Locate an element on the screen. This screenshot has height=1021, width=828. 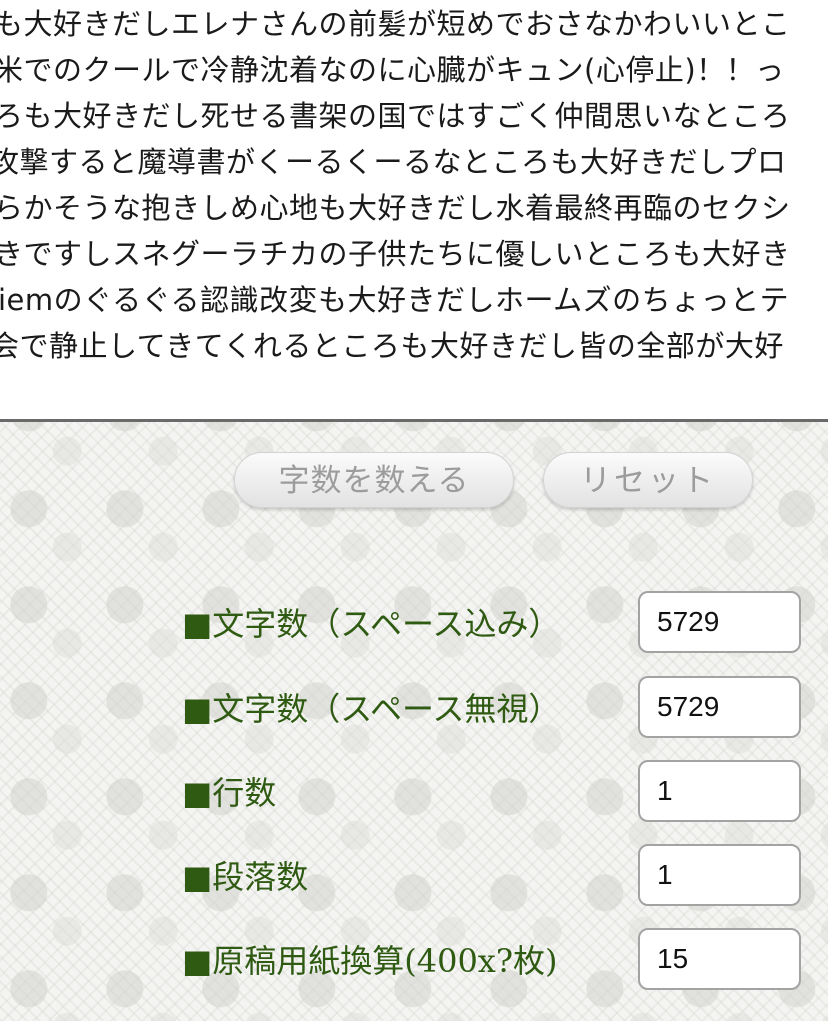
text-line: らかそうな抱きしめ心地も大好きだし水着最終再臨のセクシ is located at coordinates (395, 208).